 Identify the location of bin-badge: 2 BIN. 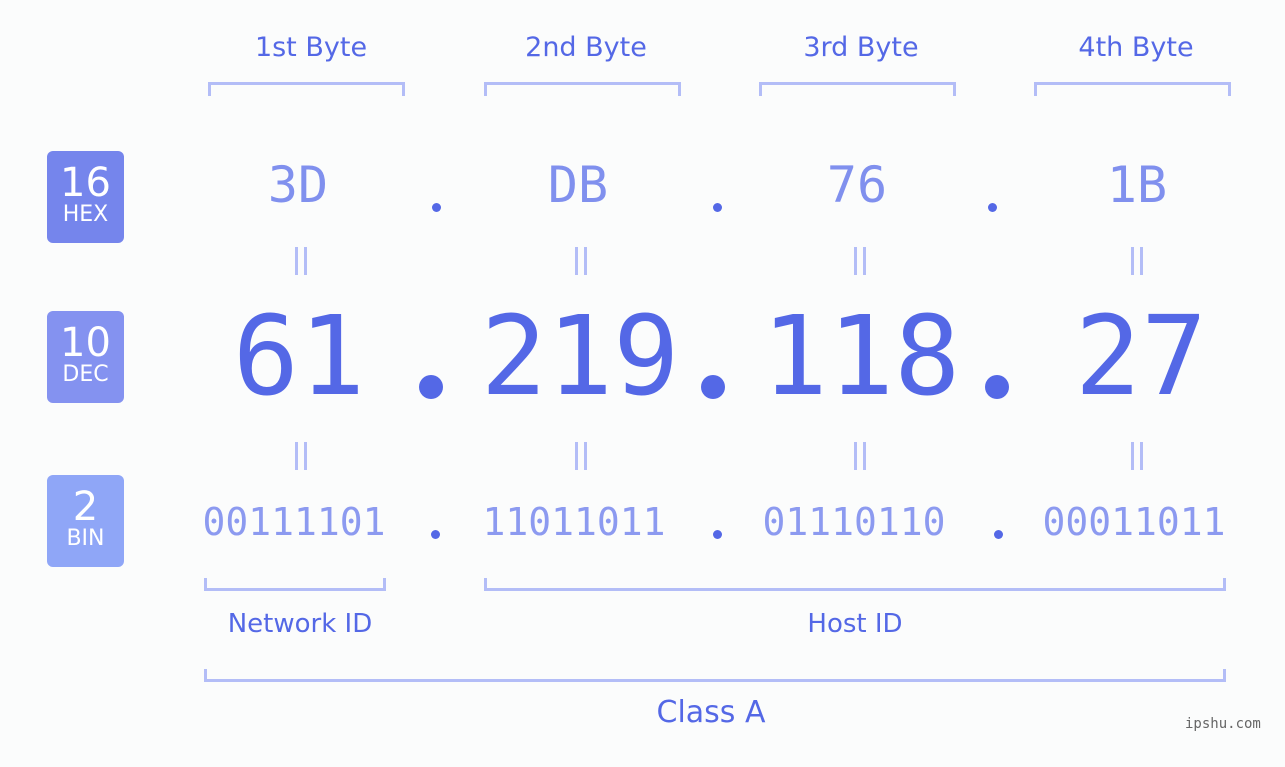
(85, 521).